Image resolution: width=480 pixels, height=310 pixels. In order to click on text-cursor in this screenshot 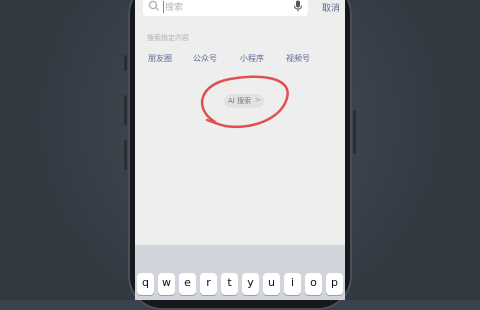, I will do `click(163, 7)`.